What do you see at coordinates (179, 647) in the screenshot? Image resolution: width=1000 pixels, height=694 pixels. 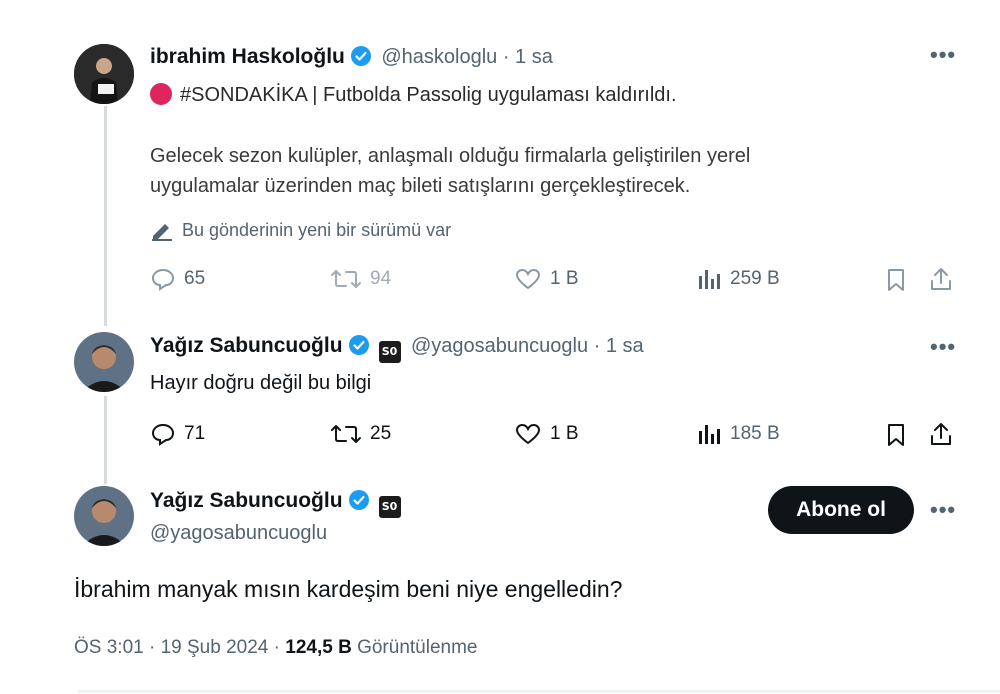 I see `timestamp: ÖS 3:01 · 19 Şub 2024 ·` at bounding box center [179, 647].